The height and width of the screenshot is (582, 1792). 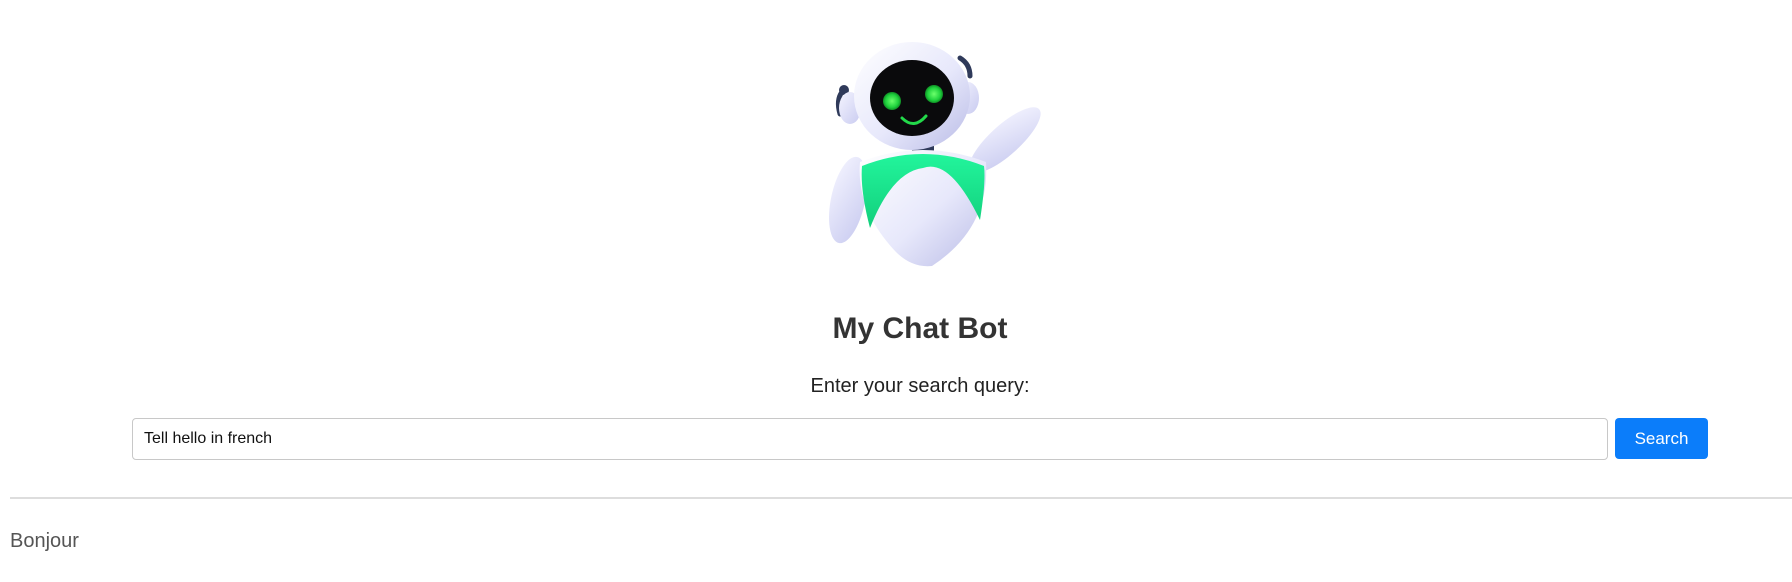 I want to click on chat-response-text: Bonjour, so click(x=44, y=541).